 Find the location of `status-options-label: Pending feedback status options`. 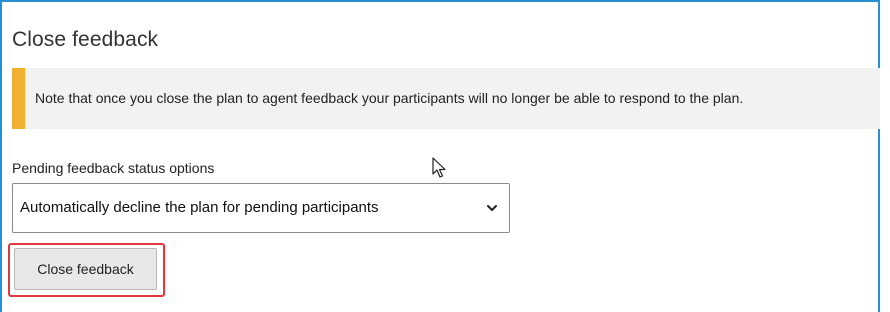

status-options-label: Pending feedback status options is located at coordinates (113, 168).